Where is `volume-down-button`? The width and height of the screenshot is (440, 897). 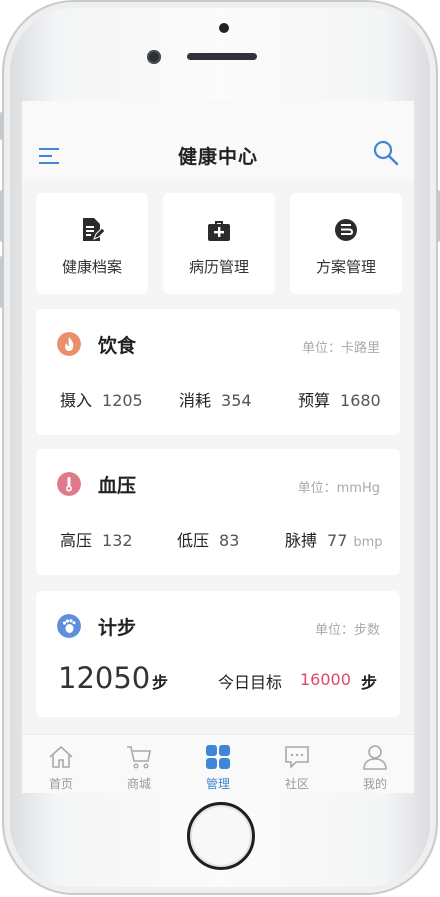 volume-down-button is located at coordinates (2, 282).